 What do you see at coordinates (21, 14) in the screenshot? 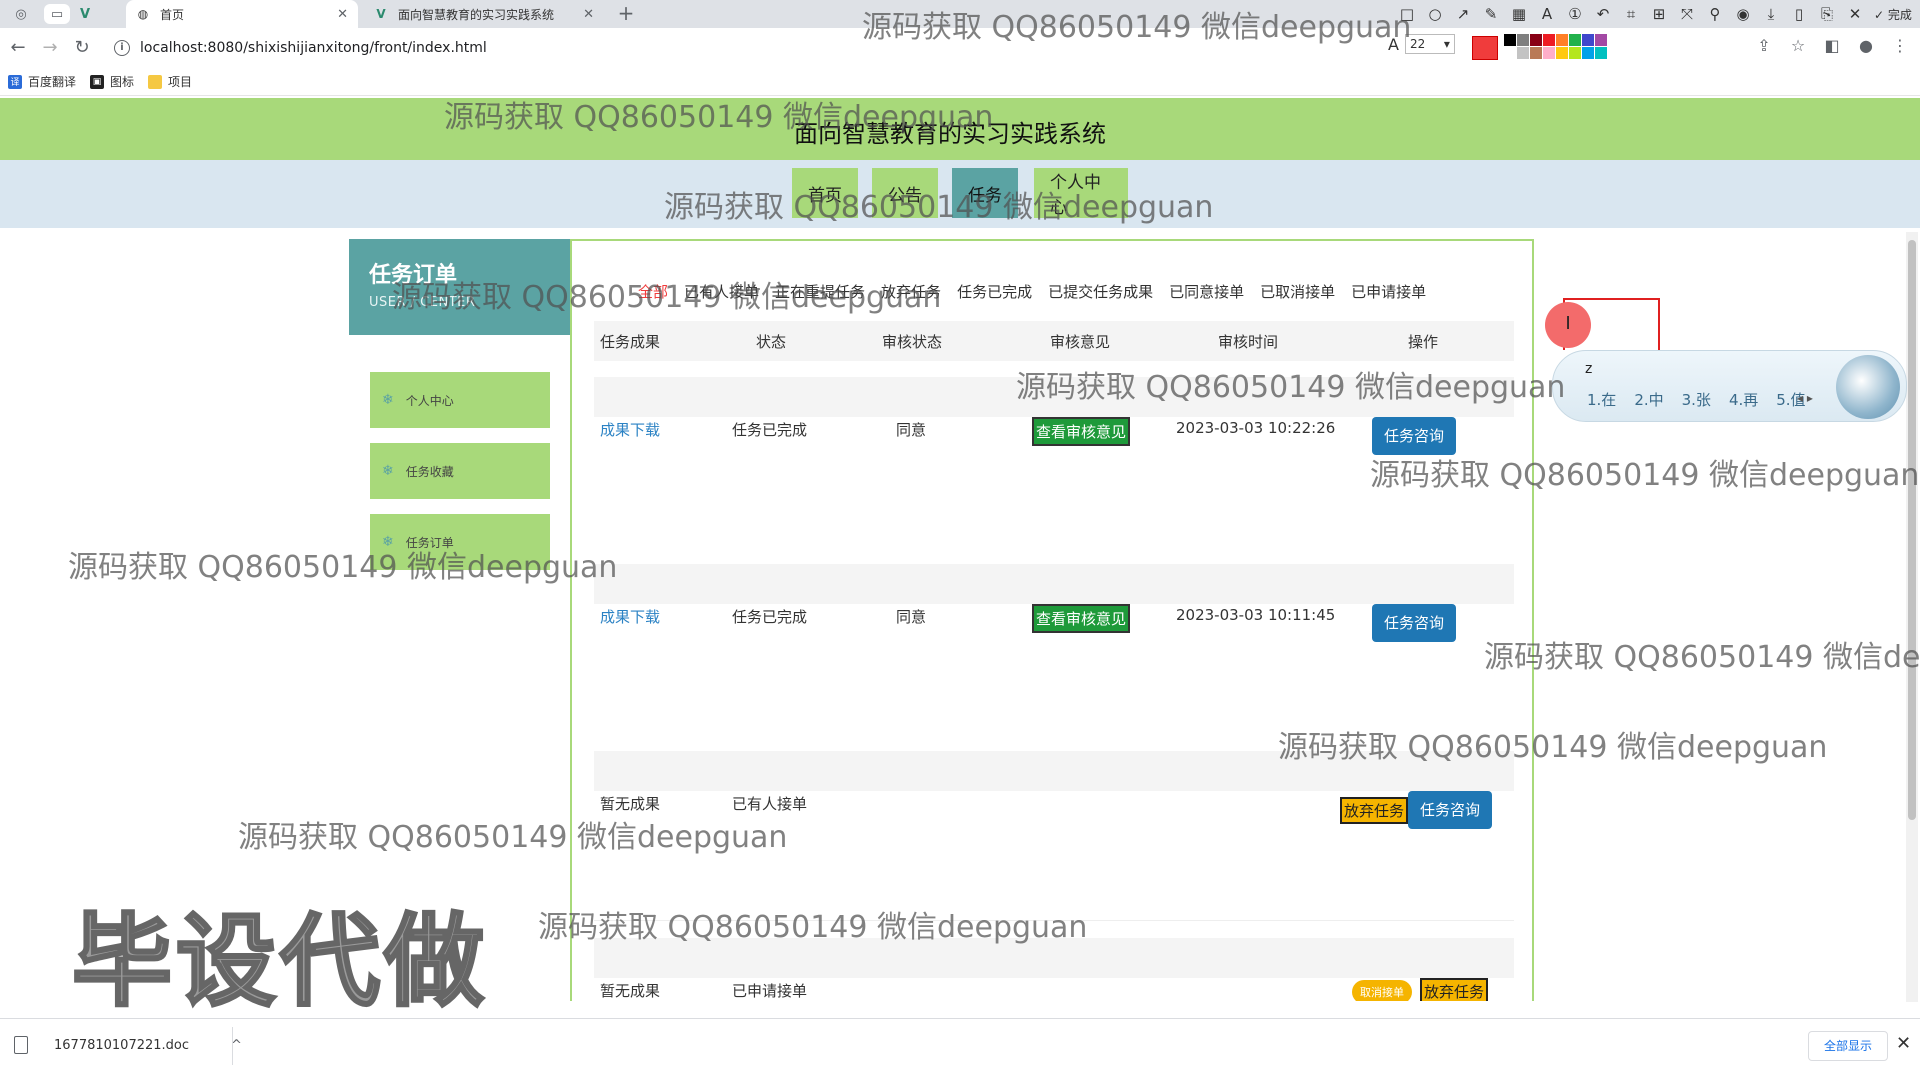
I see `tab-search-icon: ◎` at bounding box center [21, 14].